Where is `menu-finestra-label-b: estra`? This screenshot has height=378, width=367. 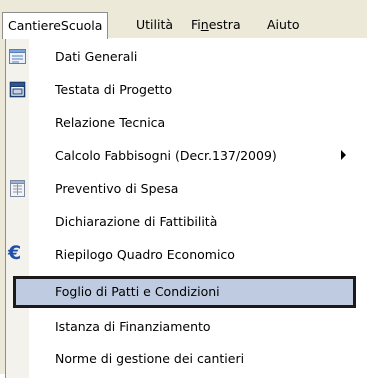 menu-finestra-label-b: estra is located at coordinates (224, 24).